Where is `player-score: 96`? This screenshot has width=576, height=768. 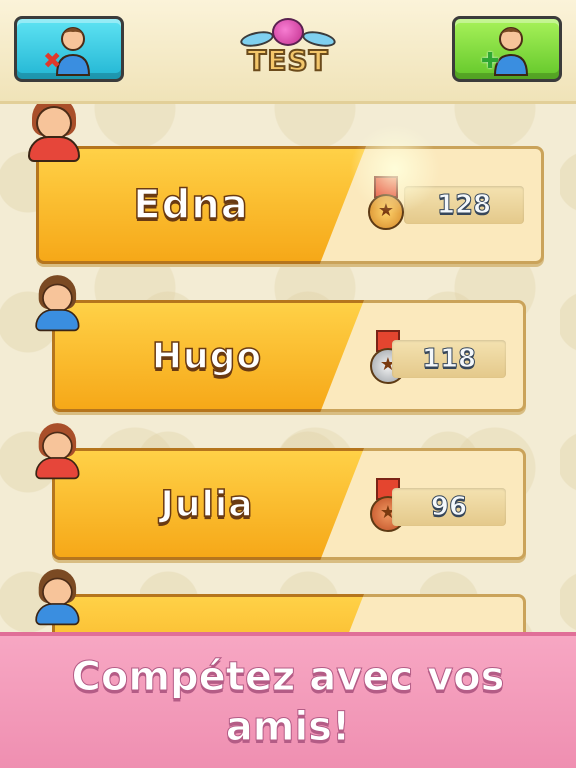 player-score: 96 is located at coordinates (449, 507).